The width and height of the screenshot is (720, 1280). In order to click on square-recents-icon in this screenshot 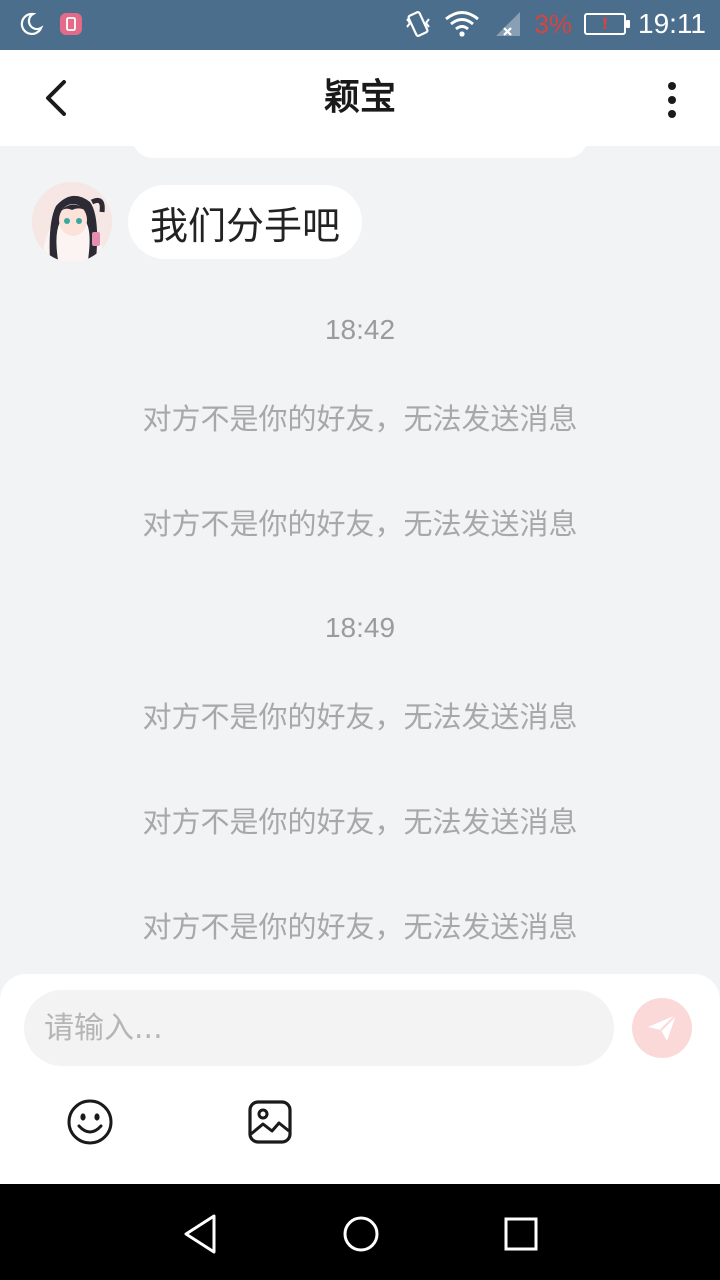, I will do `click(521, 1234)`.